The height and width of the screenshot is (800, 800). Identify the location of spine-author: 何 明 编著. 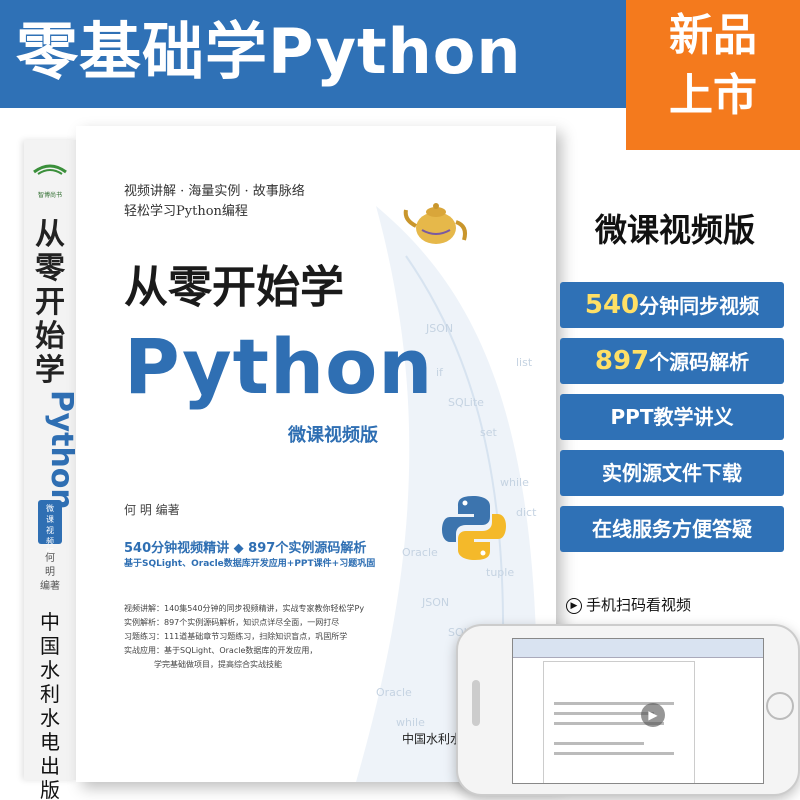
(50, 573).